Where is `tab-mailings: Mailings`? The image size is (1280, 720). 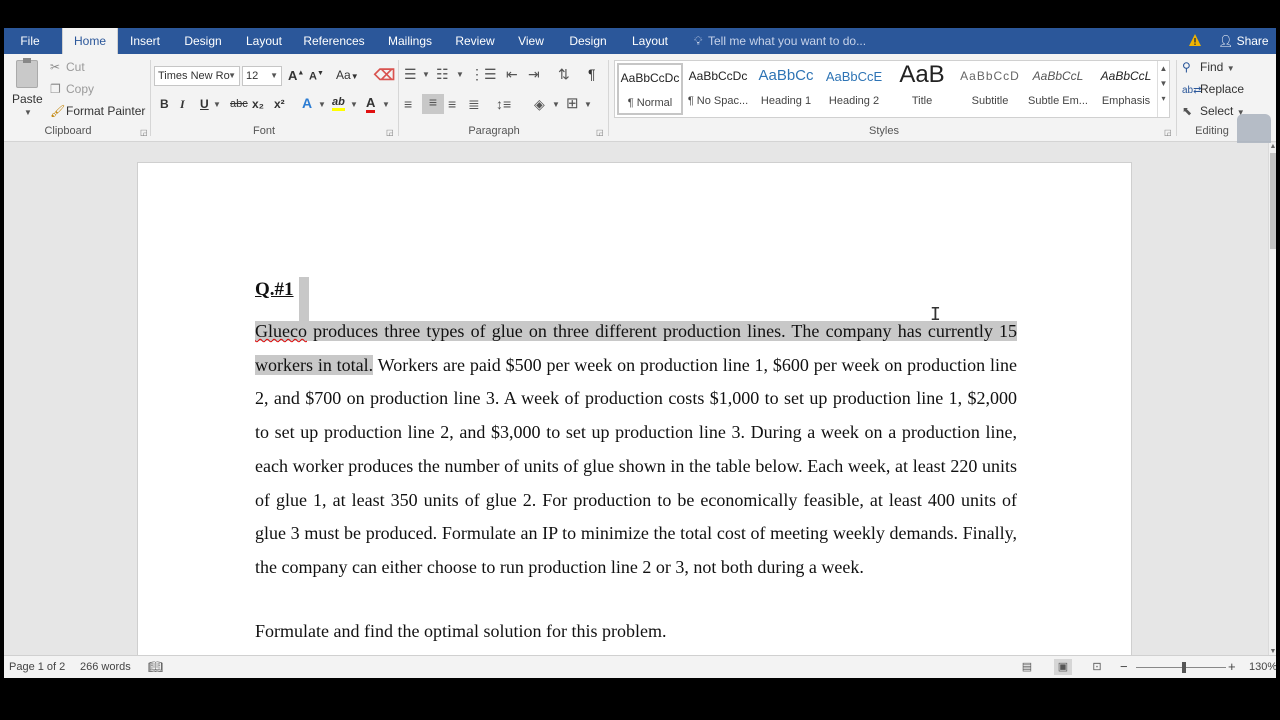 tab-mailings: Mailings is located at coordinates (410, 41).